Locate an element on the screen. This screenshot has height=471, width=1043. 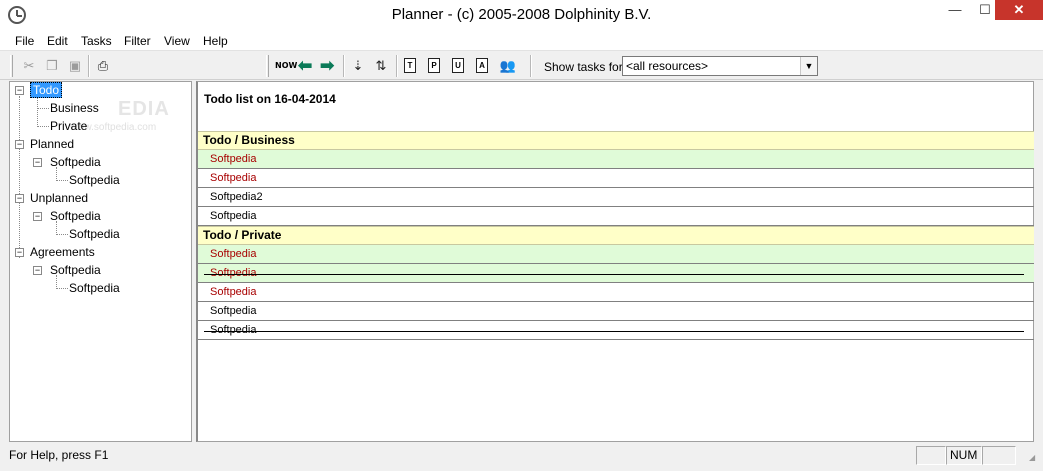
softpedia-watermark: EDIA is located at coordinates (144, 109).